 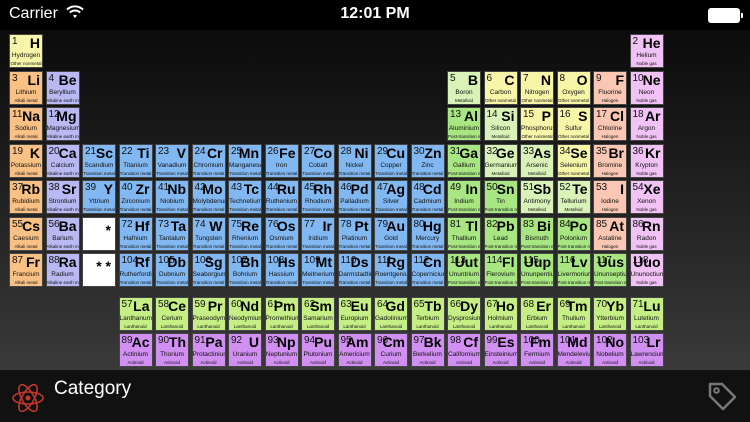 What do you see at coordinates (354, 160) in the screenshot?
I see `element-cell-ni: 28 Ni Nickel Transition metal` at bounding box center [354, 160].